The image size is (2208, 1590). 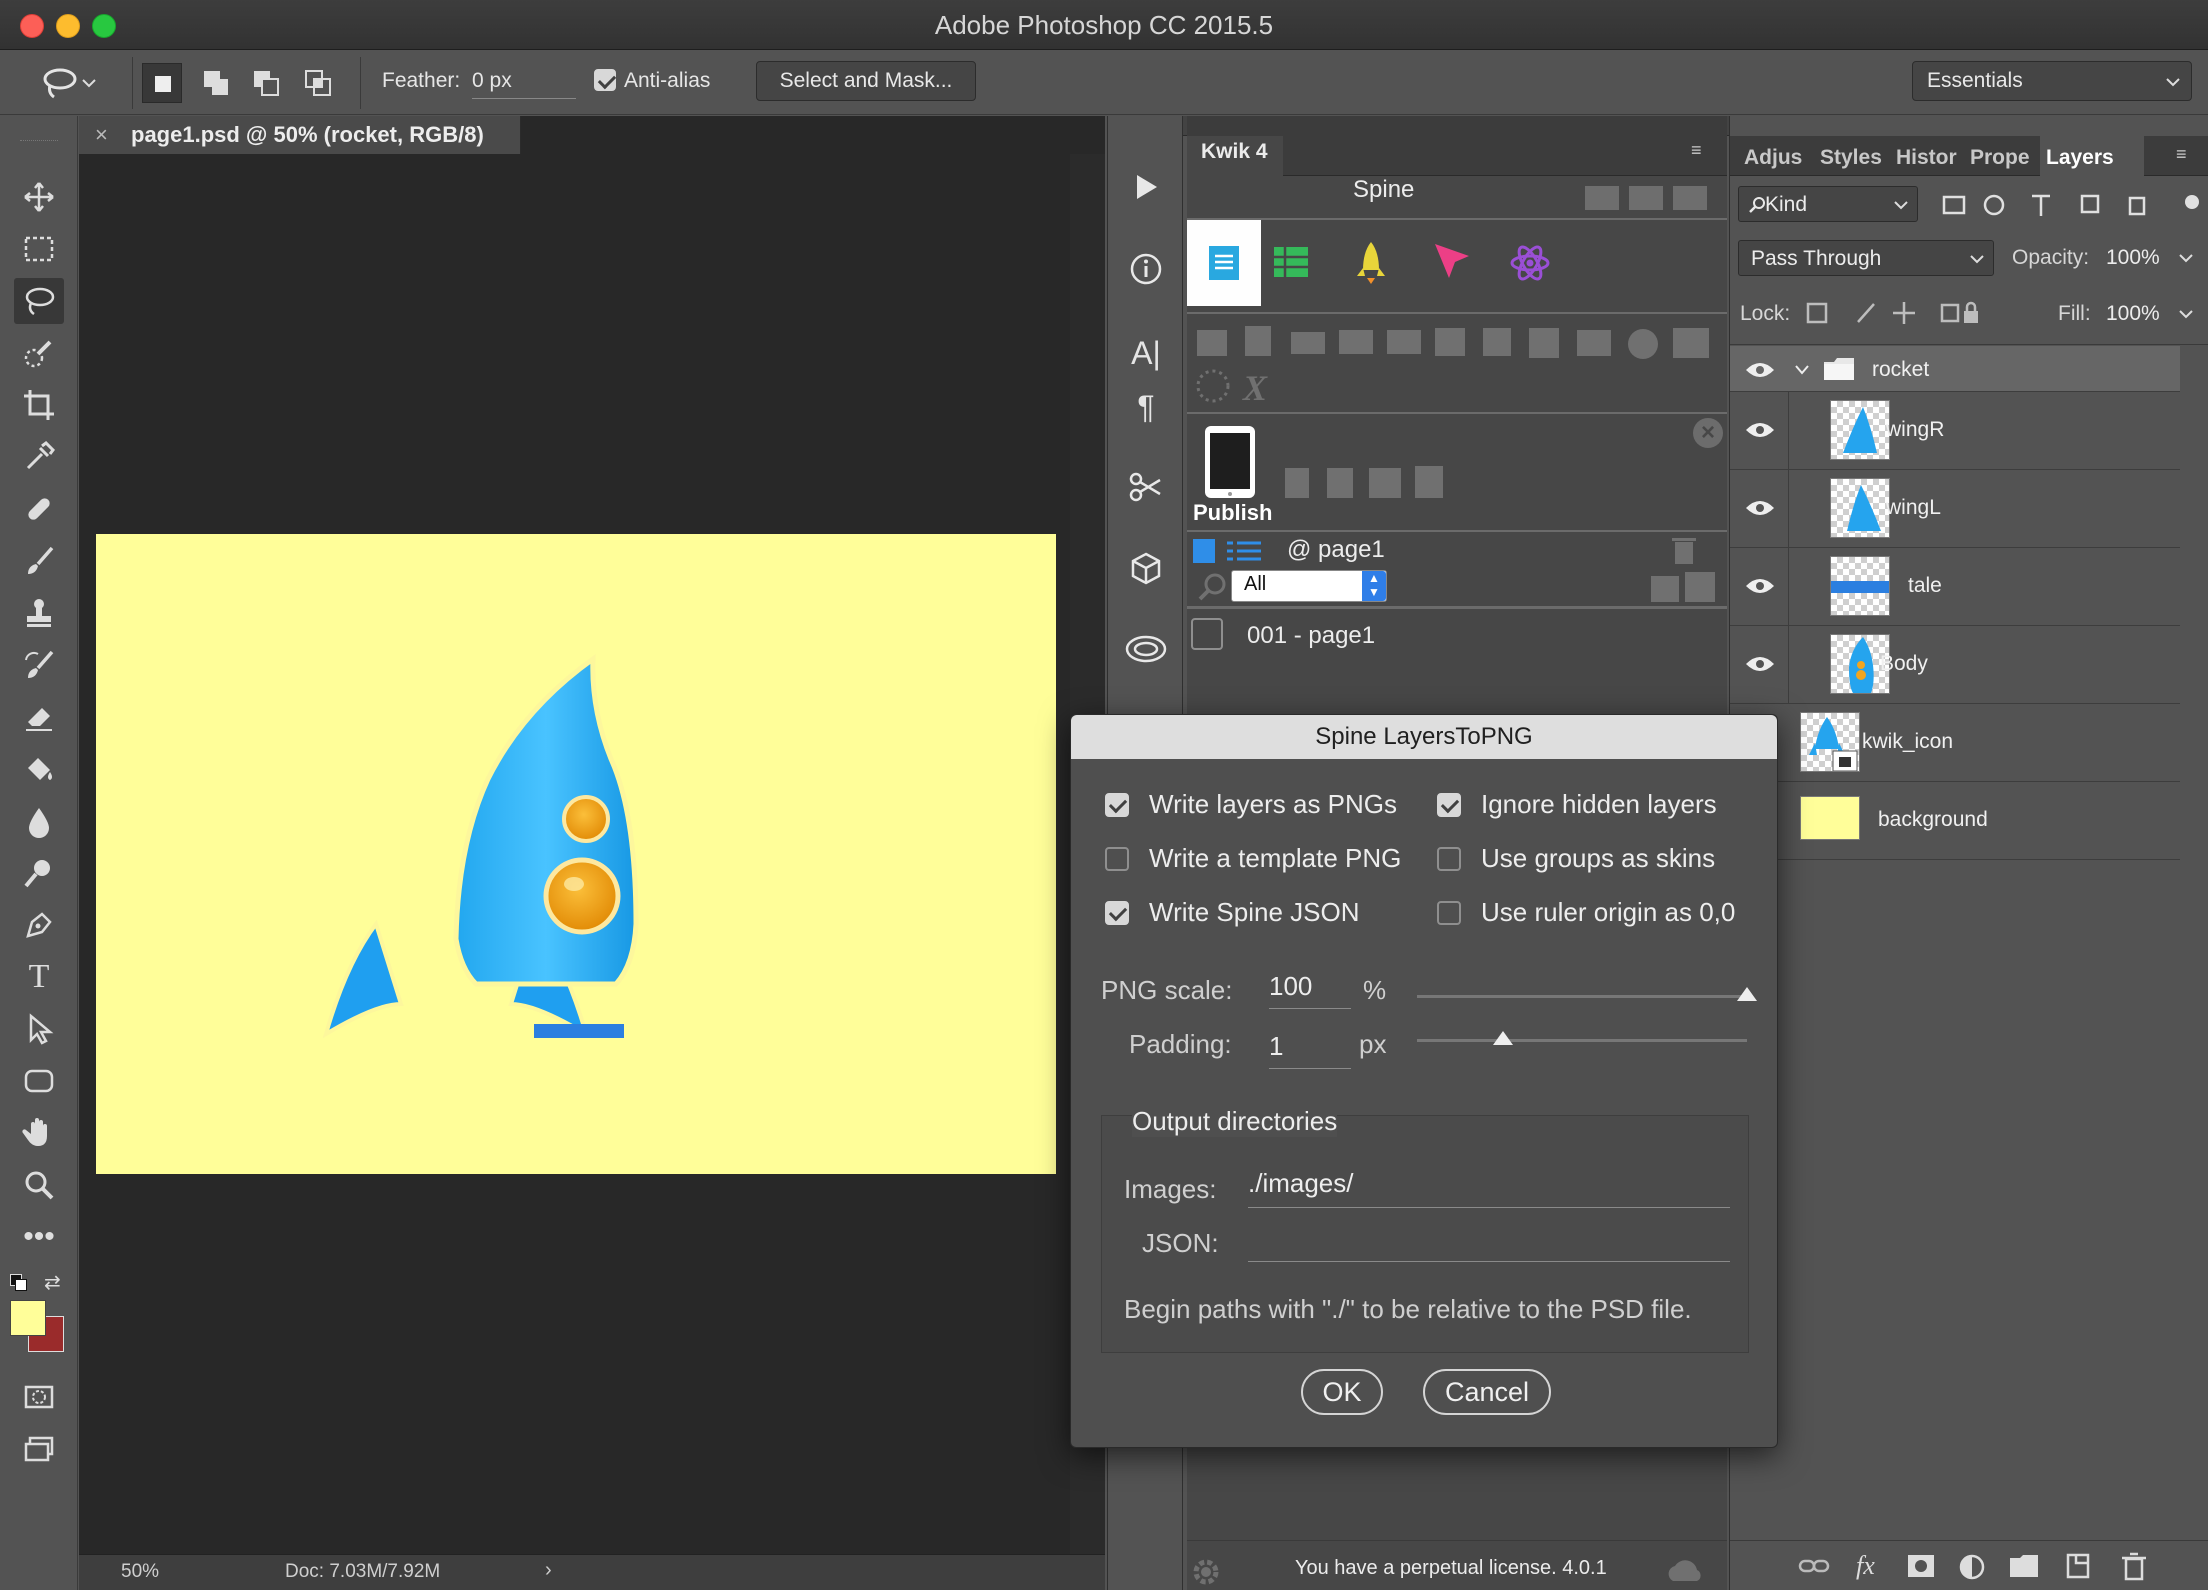 I want to click on trash-icon, so click(x=2134, y=1566).